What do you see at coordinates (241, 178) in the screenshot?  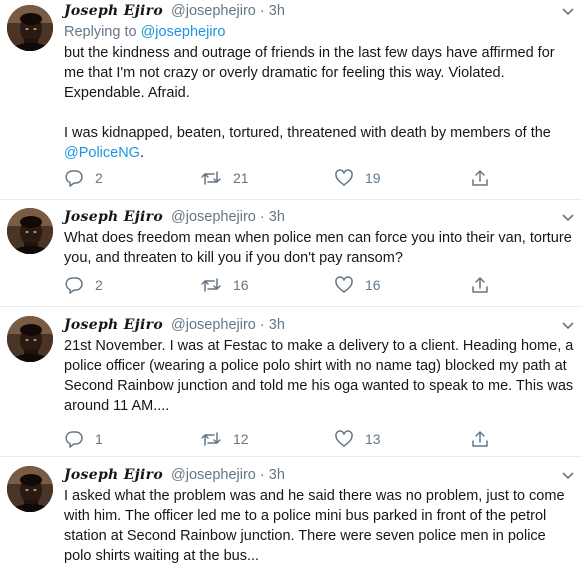 I see `retweet-count: 21` at bounding box center [241, 178].